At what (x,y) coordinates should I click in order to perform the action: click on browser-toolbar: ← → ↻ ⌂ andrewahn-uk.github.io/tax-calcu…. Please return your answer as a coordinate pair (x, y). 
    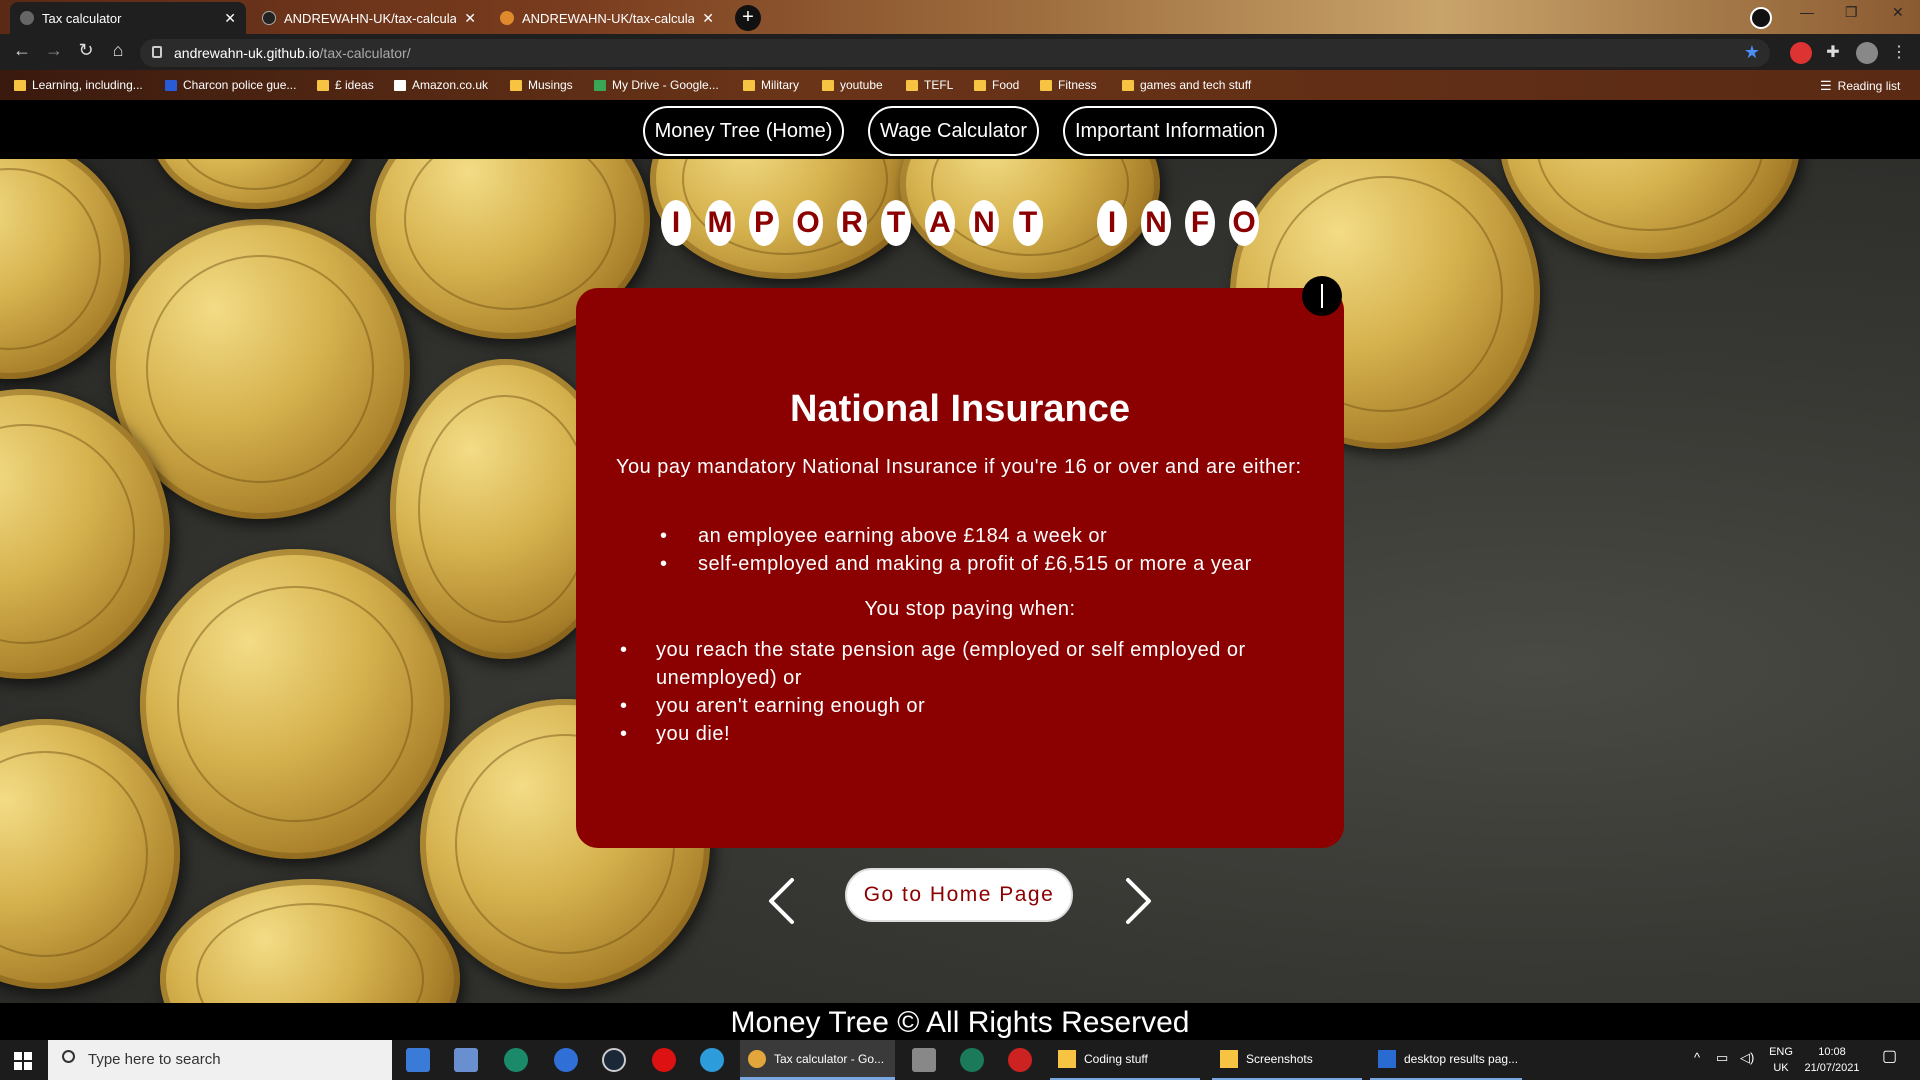
    Looking at the image, I should click on (960, 52).